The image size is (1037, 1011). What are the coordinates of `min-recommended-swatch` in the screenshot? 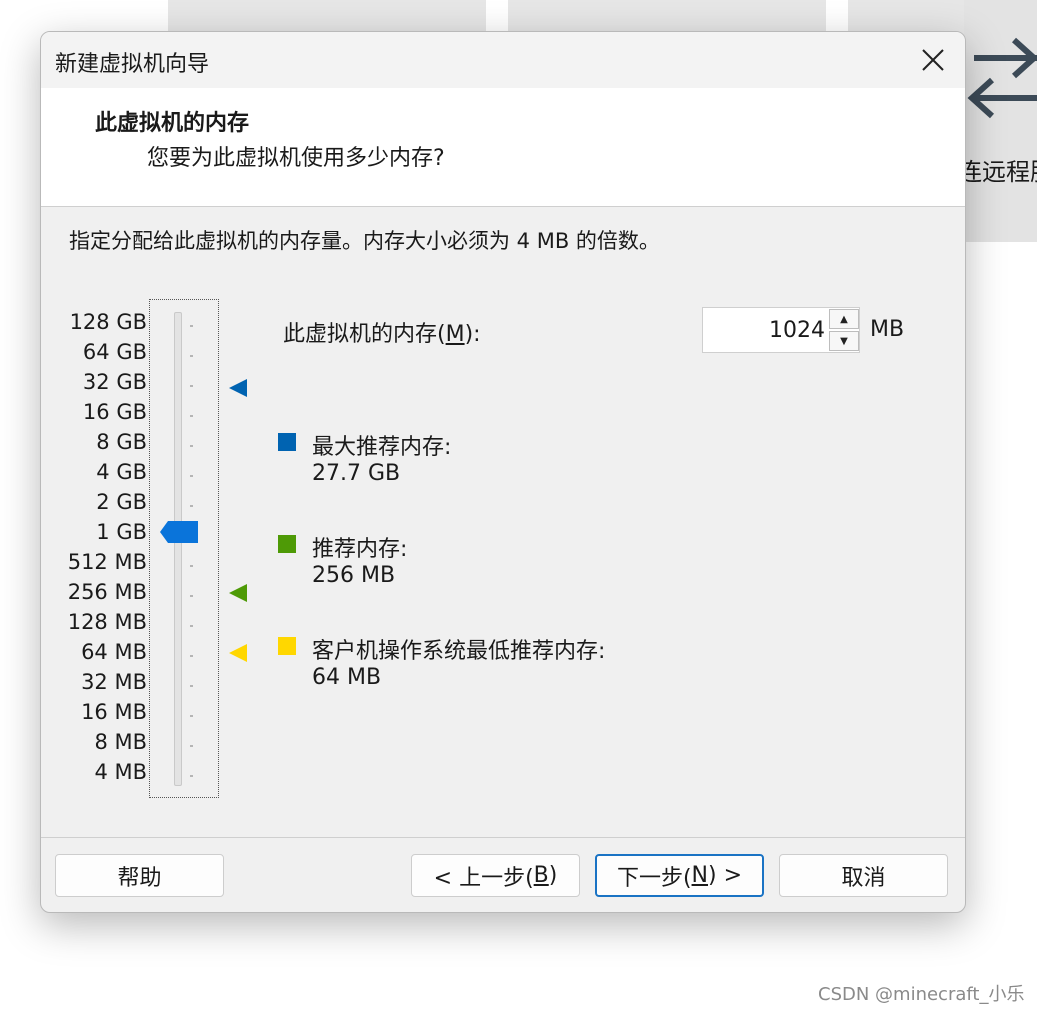 It's located at (287, 646).